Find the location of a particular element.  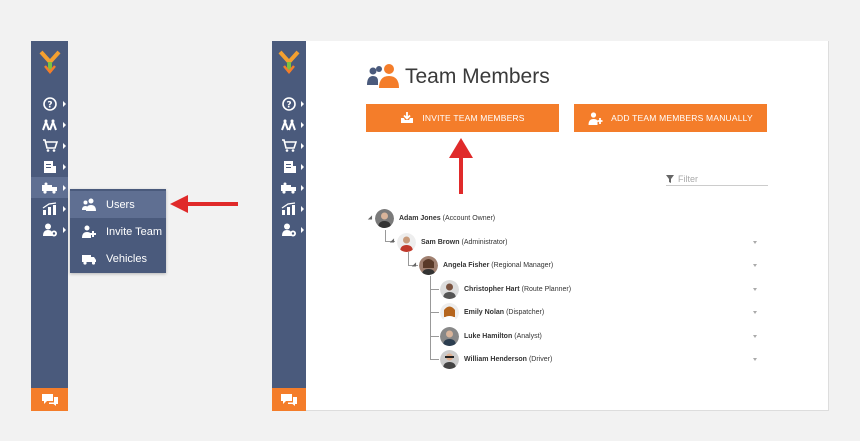

team-submenu: Users Invite Team Vehicles is located at coordinates (118, 231).